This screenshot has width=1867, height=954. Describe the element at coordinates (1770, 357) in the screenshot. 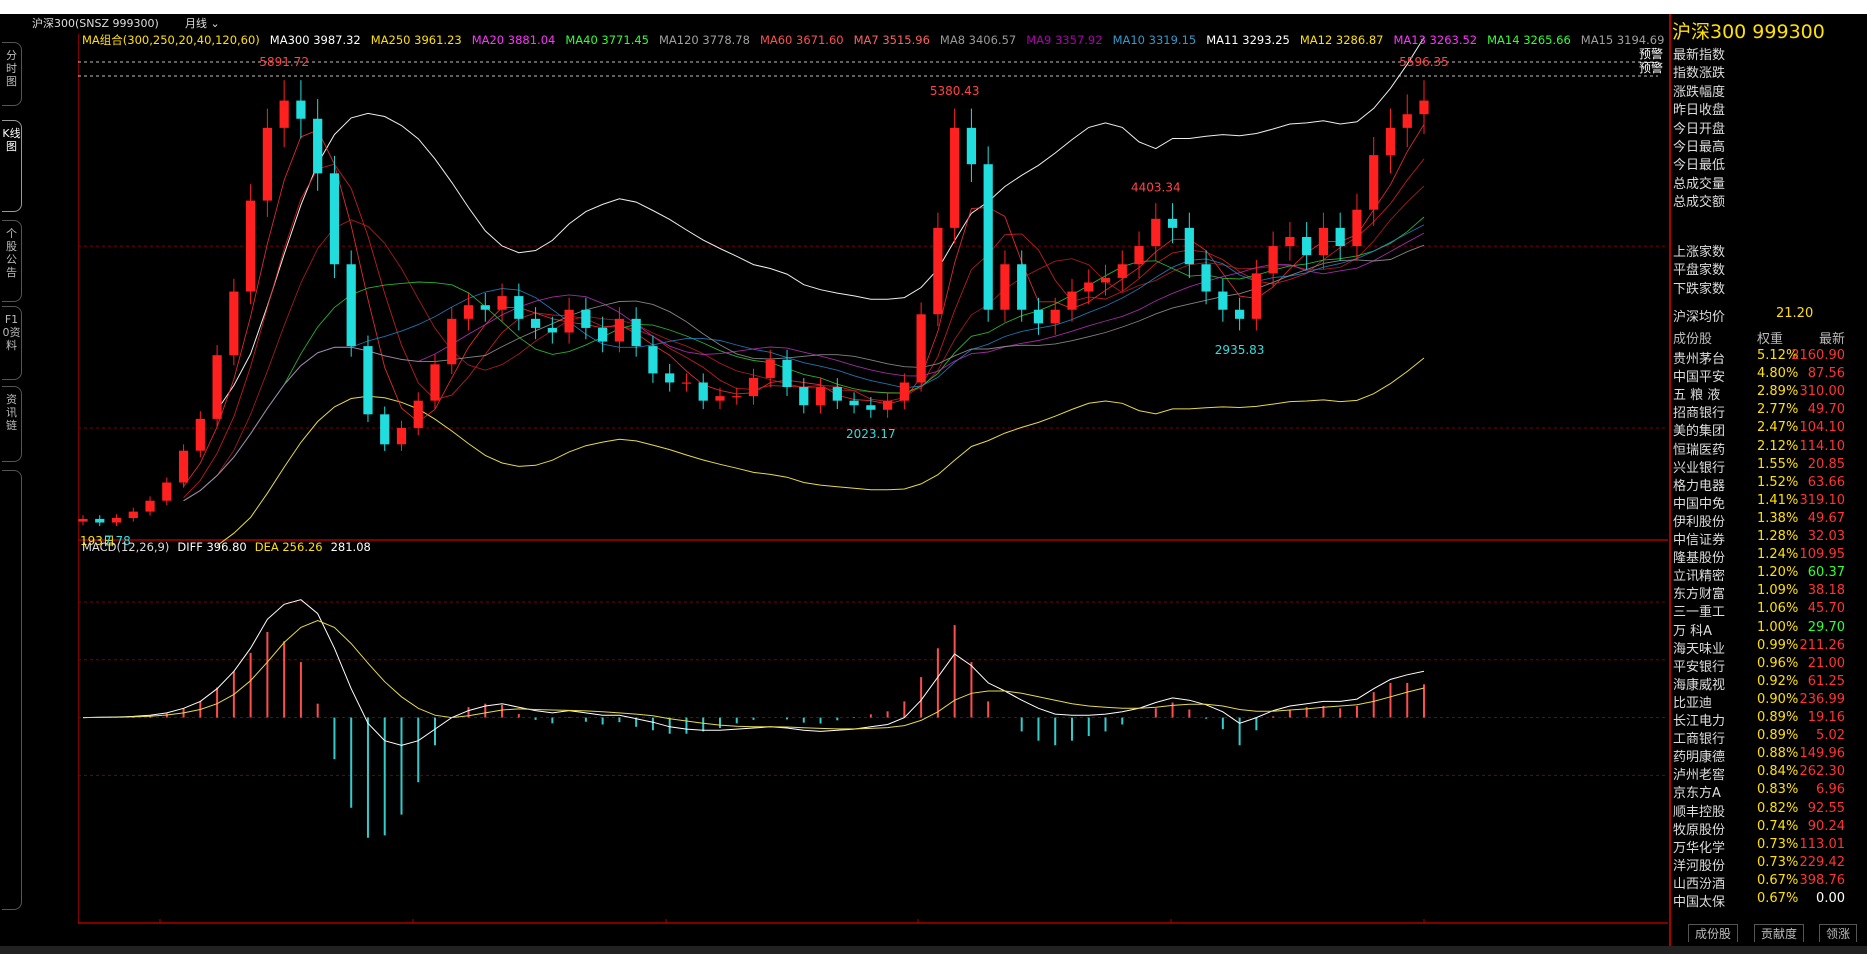

I see `table-row: 贵州茅台 5.12% 2160.90` at that location.